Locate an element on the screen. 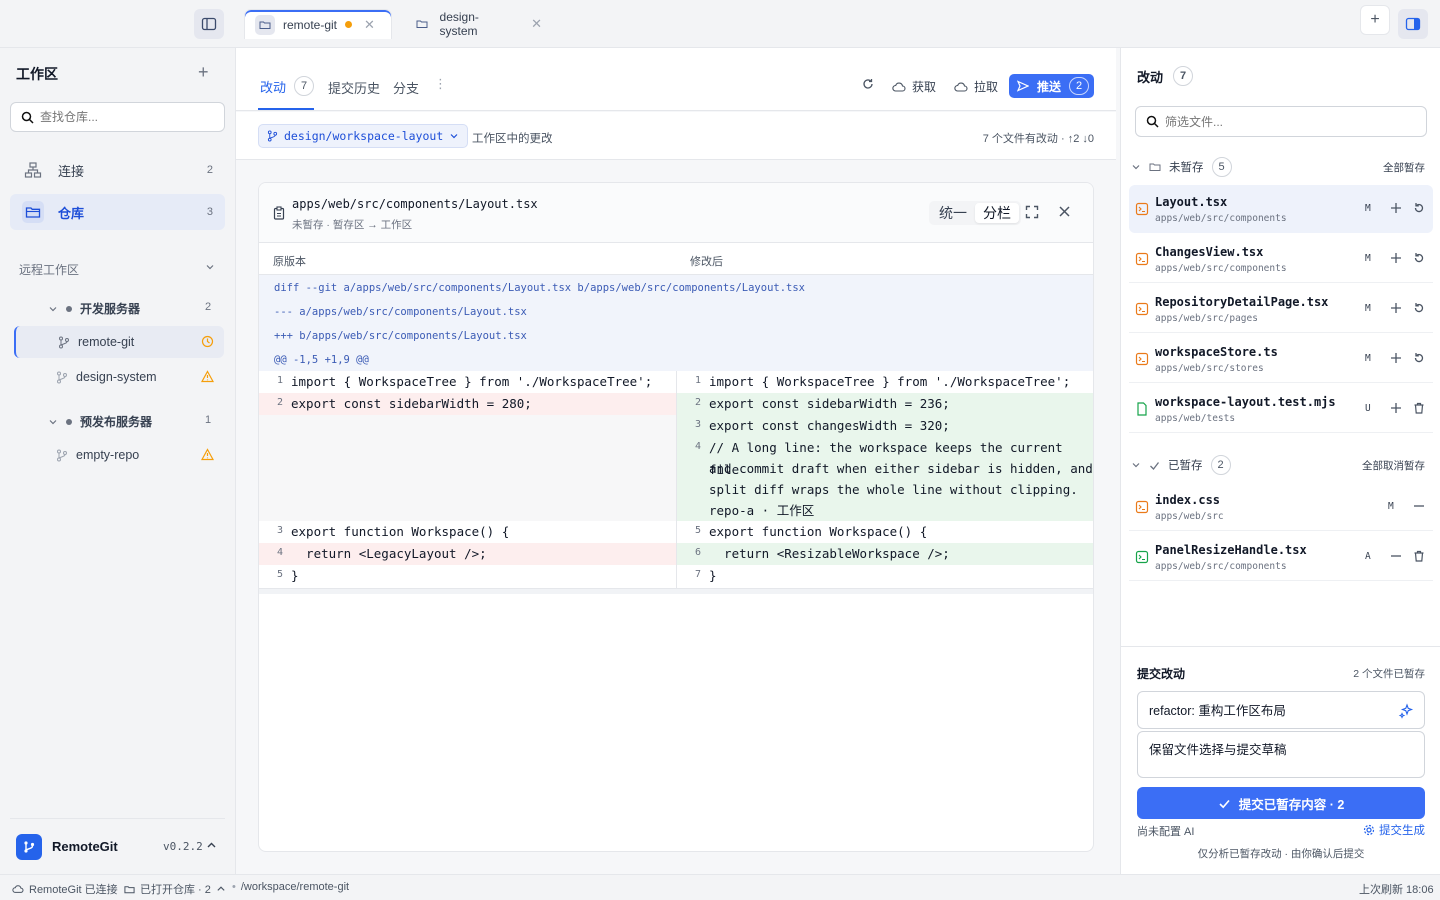  repo-item-remote-git: remote-git is located at coordinates (119, 342).